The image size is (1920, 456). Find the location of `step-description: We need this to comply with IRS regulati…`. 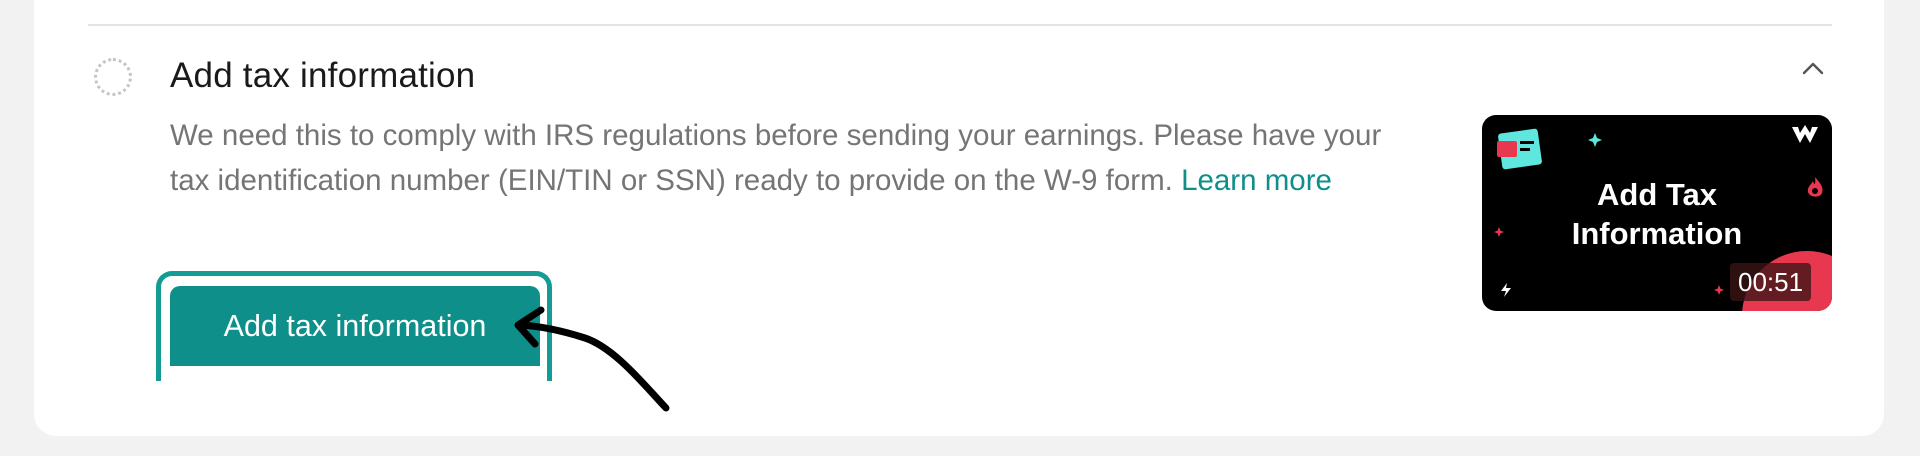

step-description: We need this to comply with IRS regulati… is located at coordinates (780, 158).